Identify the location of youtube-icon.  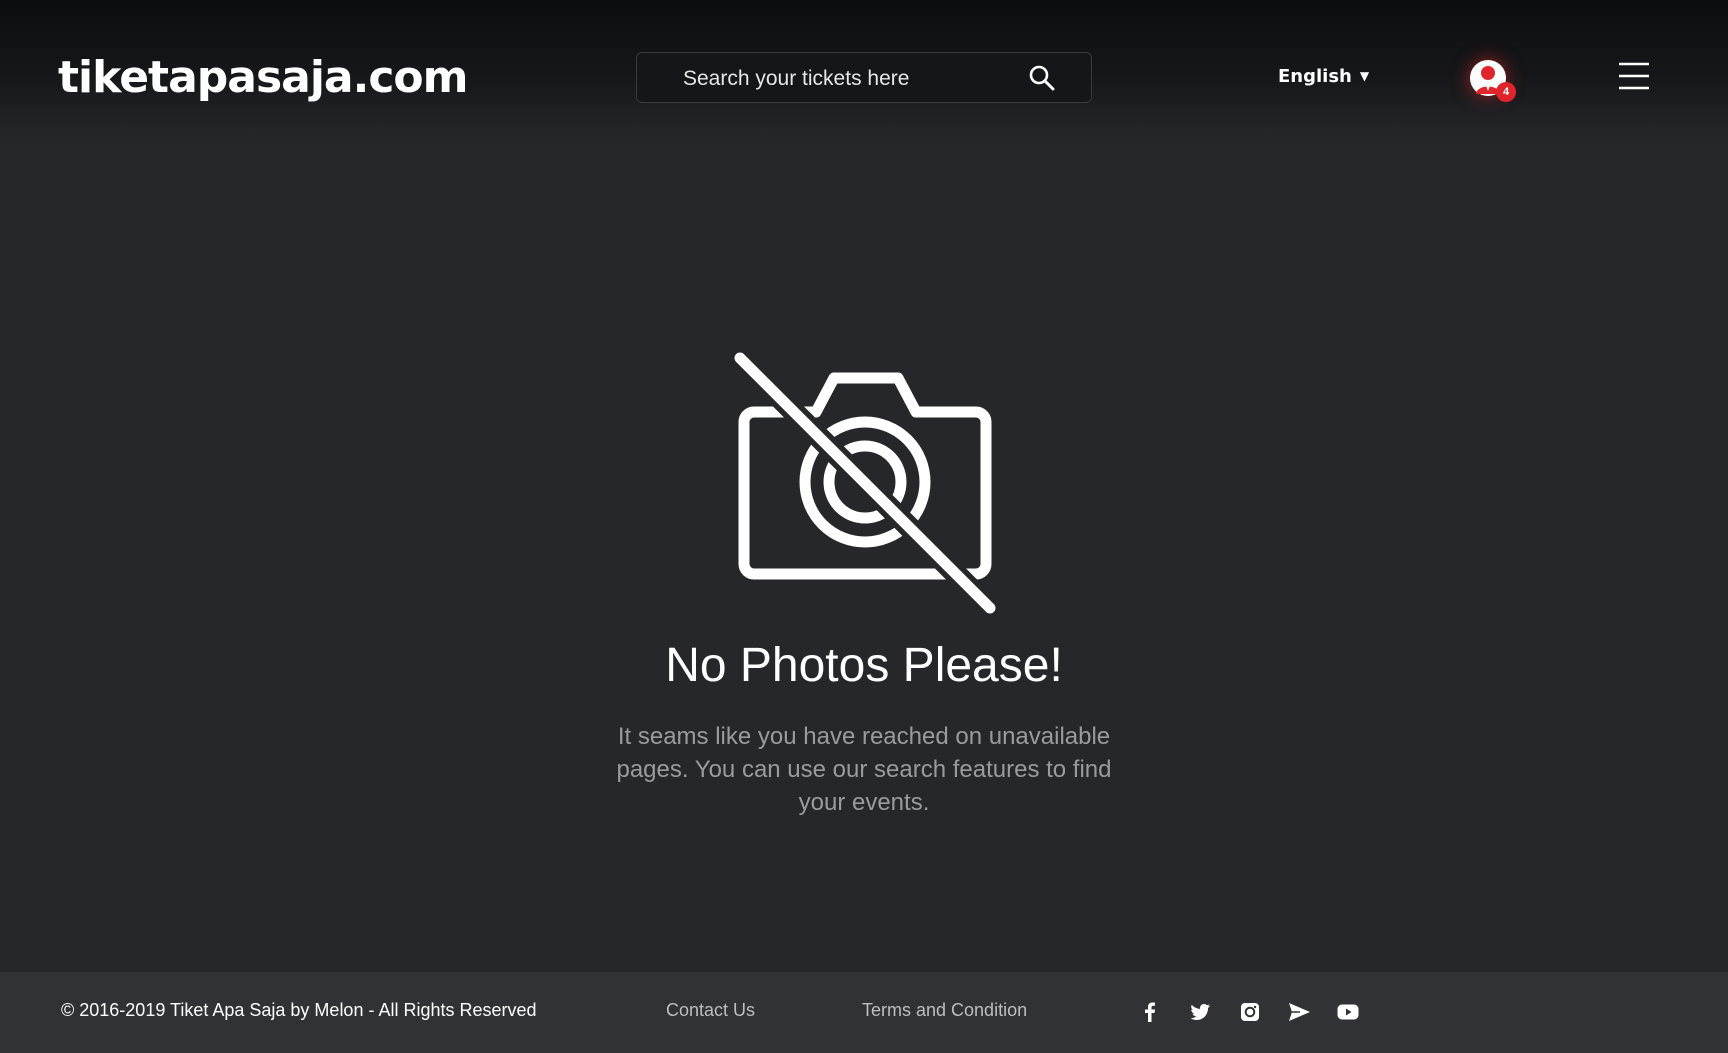
(1348, 1012).